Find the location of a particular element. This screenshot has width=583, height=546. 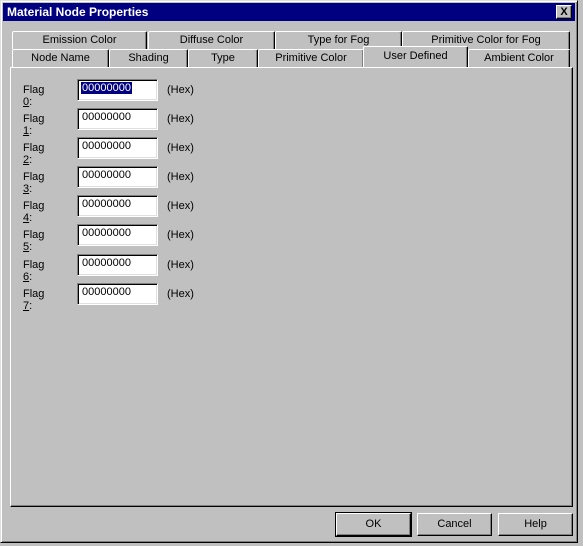

tab-label: Diffuse Color is located at coordinates (211, 40).